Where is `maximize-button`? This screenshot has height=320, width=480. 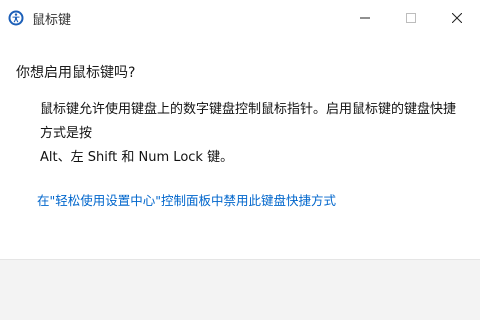
maximize-button is located at coordinates (411, 18).